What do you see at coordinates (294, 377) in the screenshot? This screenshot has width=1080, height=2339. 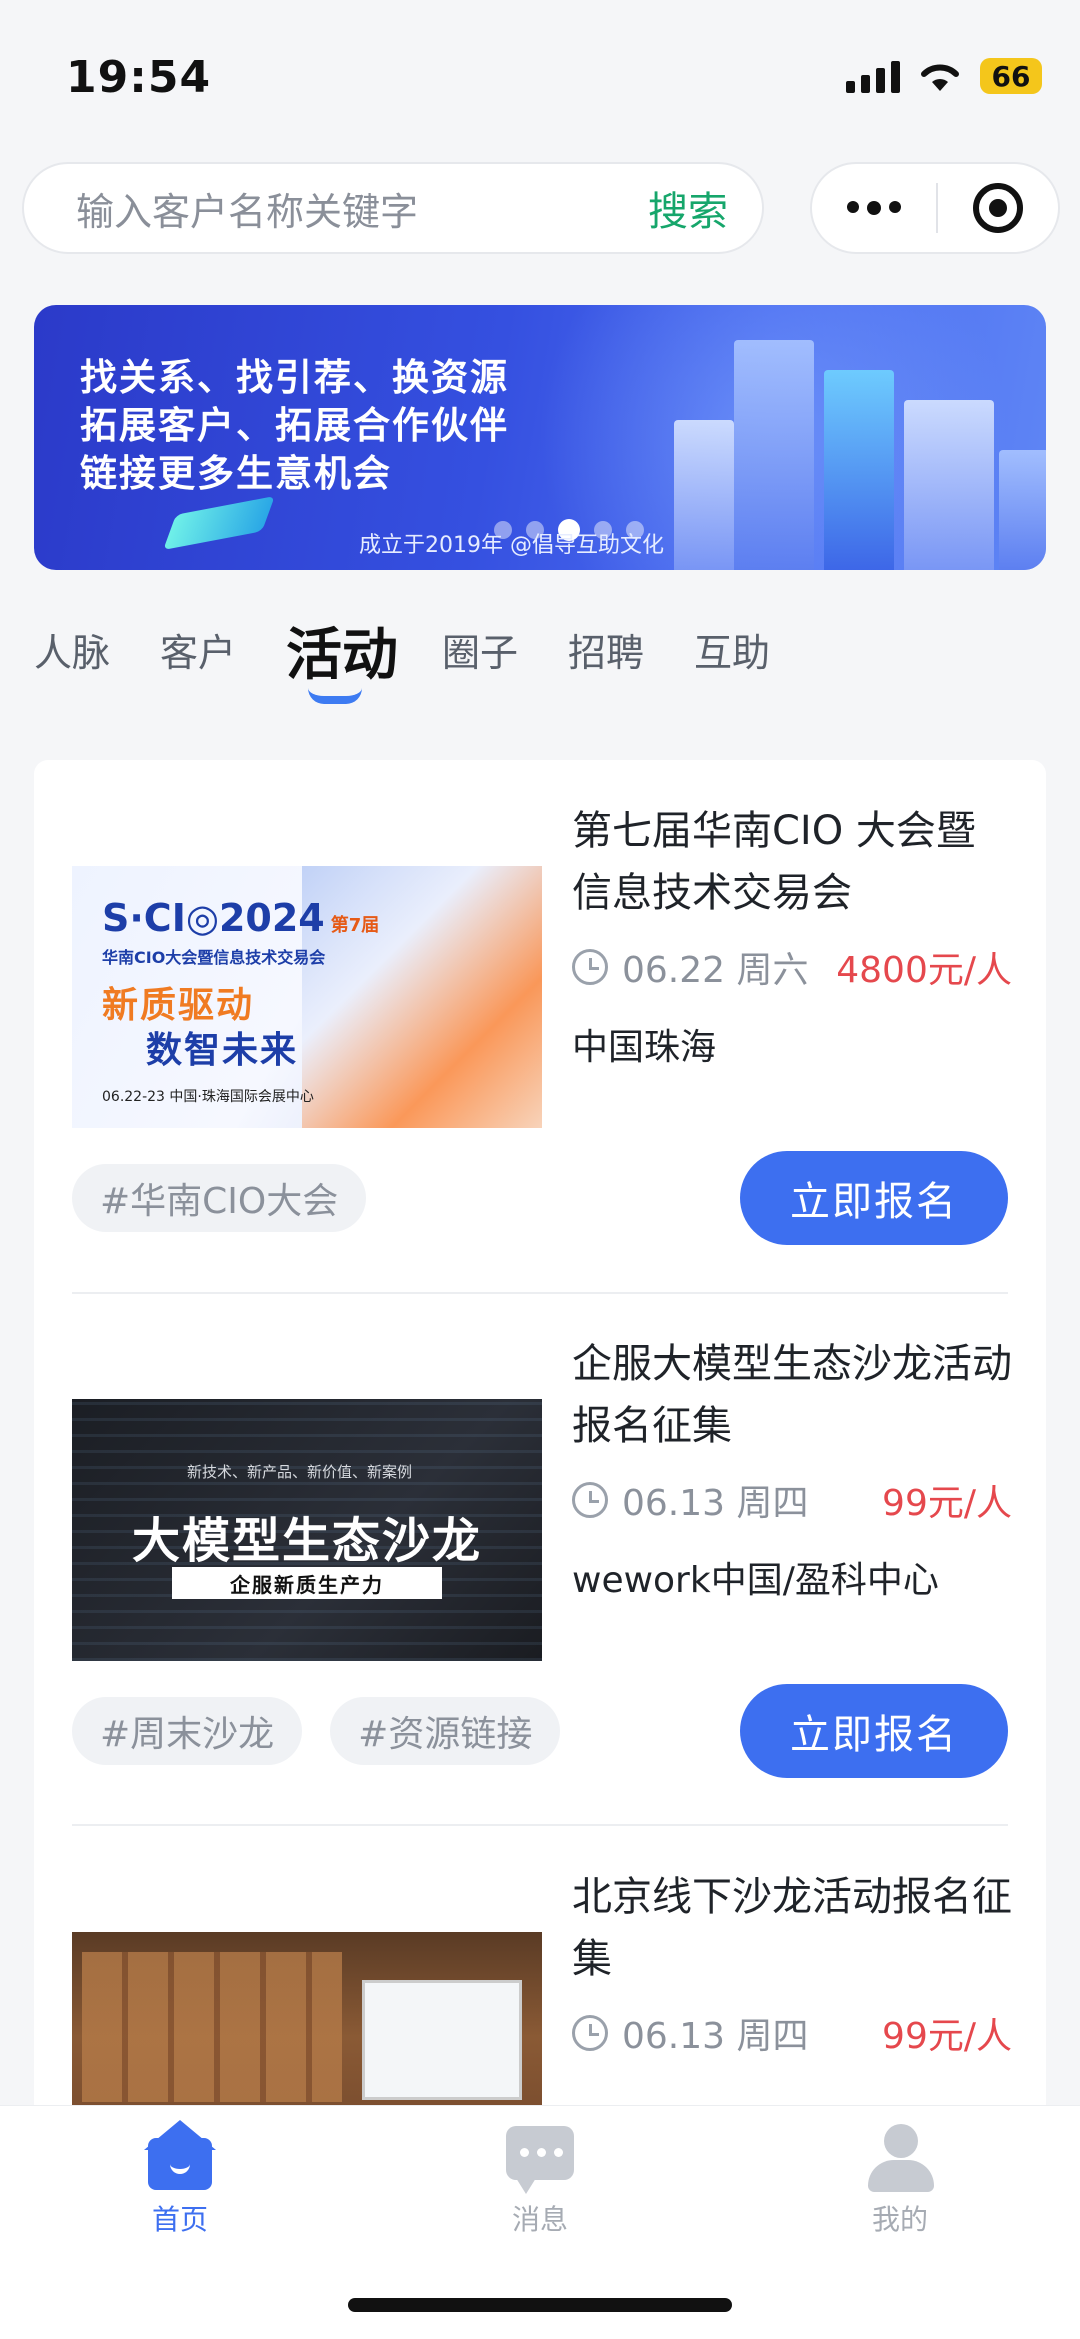 I see `banner-line: 找关系、找引荐、换资源` at bounding box center [294, 377].